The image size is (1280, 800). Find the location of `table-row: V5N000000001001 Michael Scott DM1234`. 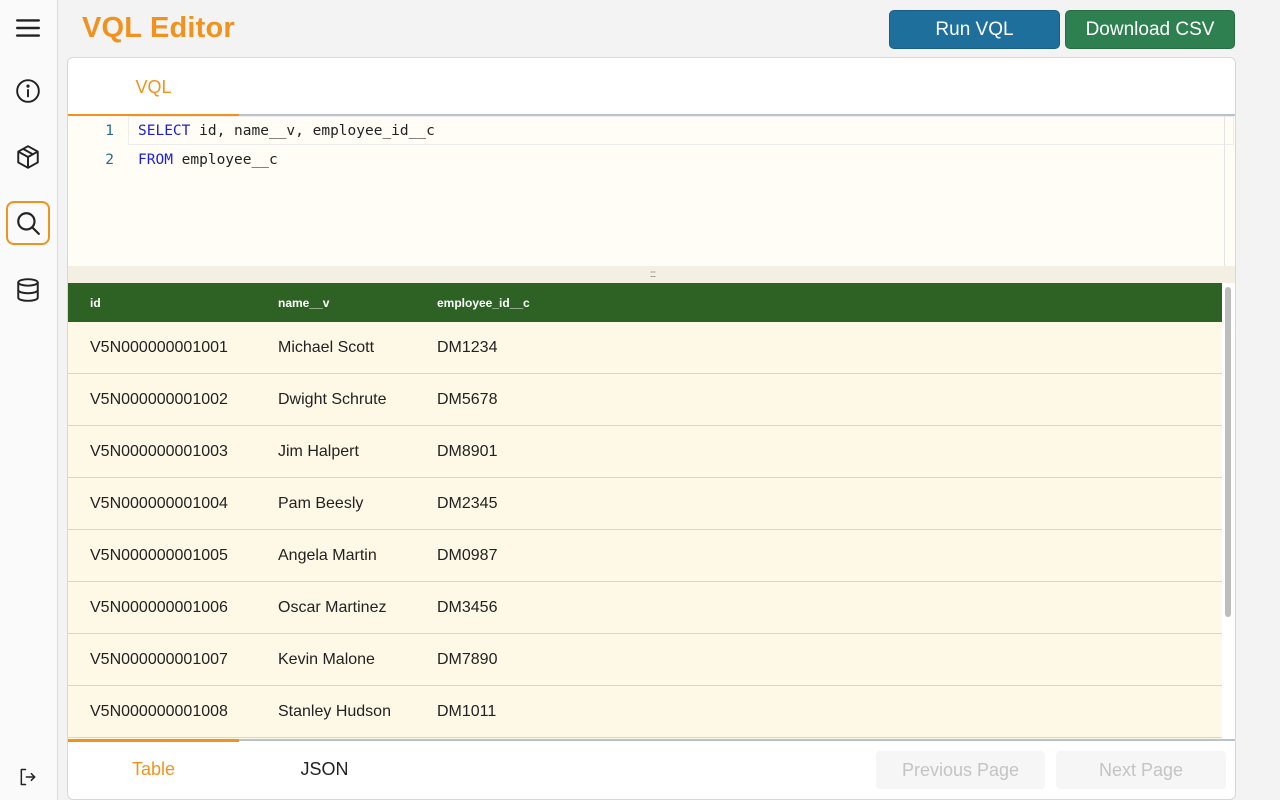

table-row: V5N000000001001 Michael Scott DM1234 is located at coordinates (645, 348).